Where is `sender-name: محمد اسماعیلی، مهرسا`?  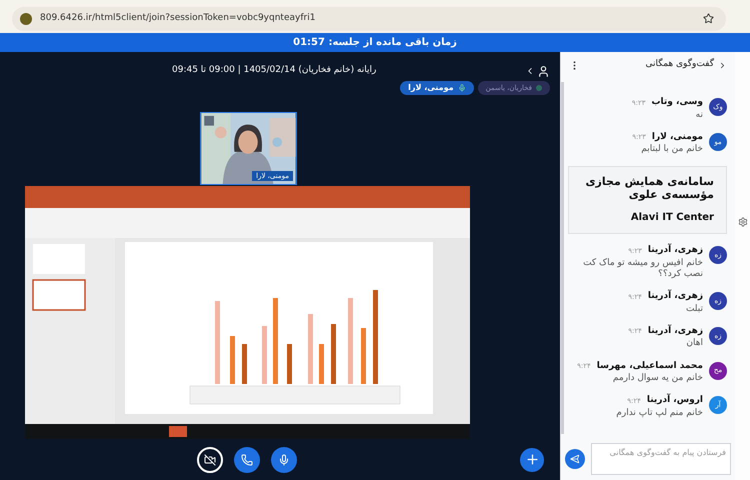 sender-name: محمد اسماعیلی، مهرسا is located at coordinates (649, 366).